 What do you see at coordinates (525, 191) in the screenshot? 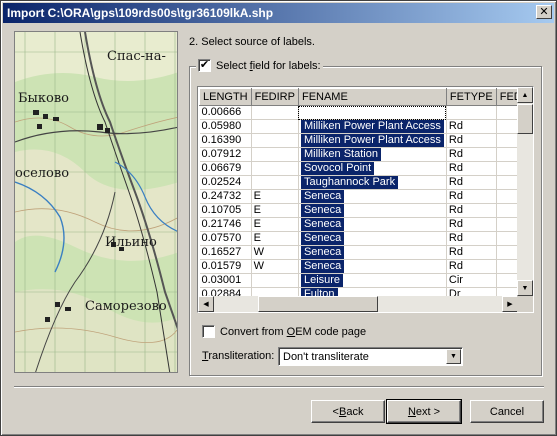
I see `vertical-scrollbar: ▲ ▼` at bounding box center [525, 191].